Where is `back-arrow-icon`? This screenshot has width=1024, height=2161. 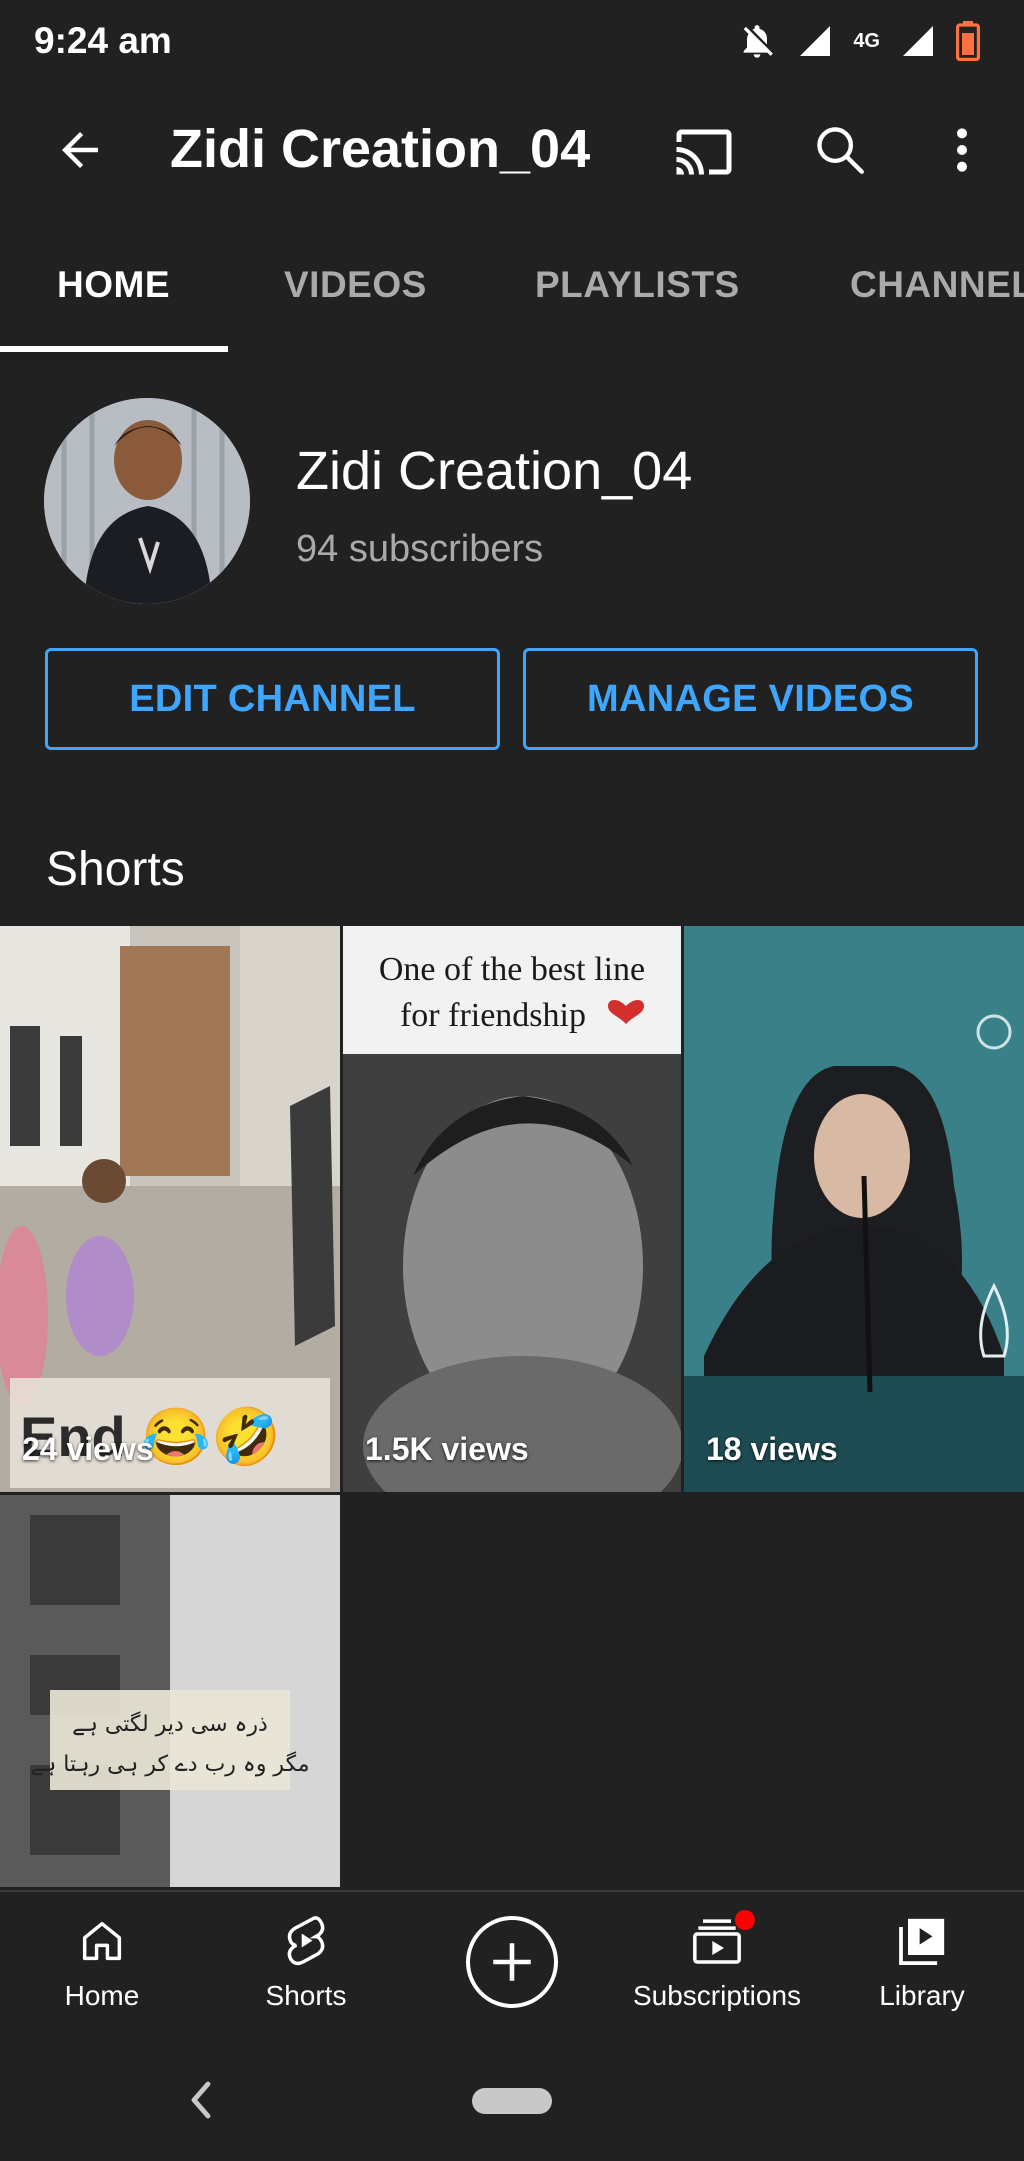
back-arrow-icon is located at coordinates (80, 150).